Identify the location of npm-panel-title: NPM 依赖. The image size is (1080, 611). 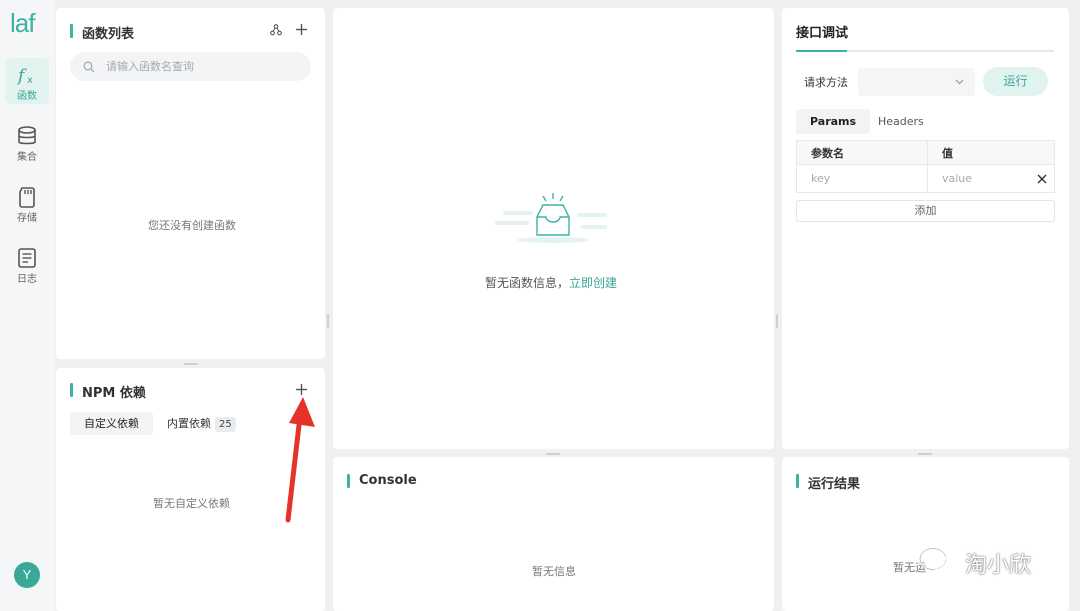
(108, 391).